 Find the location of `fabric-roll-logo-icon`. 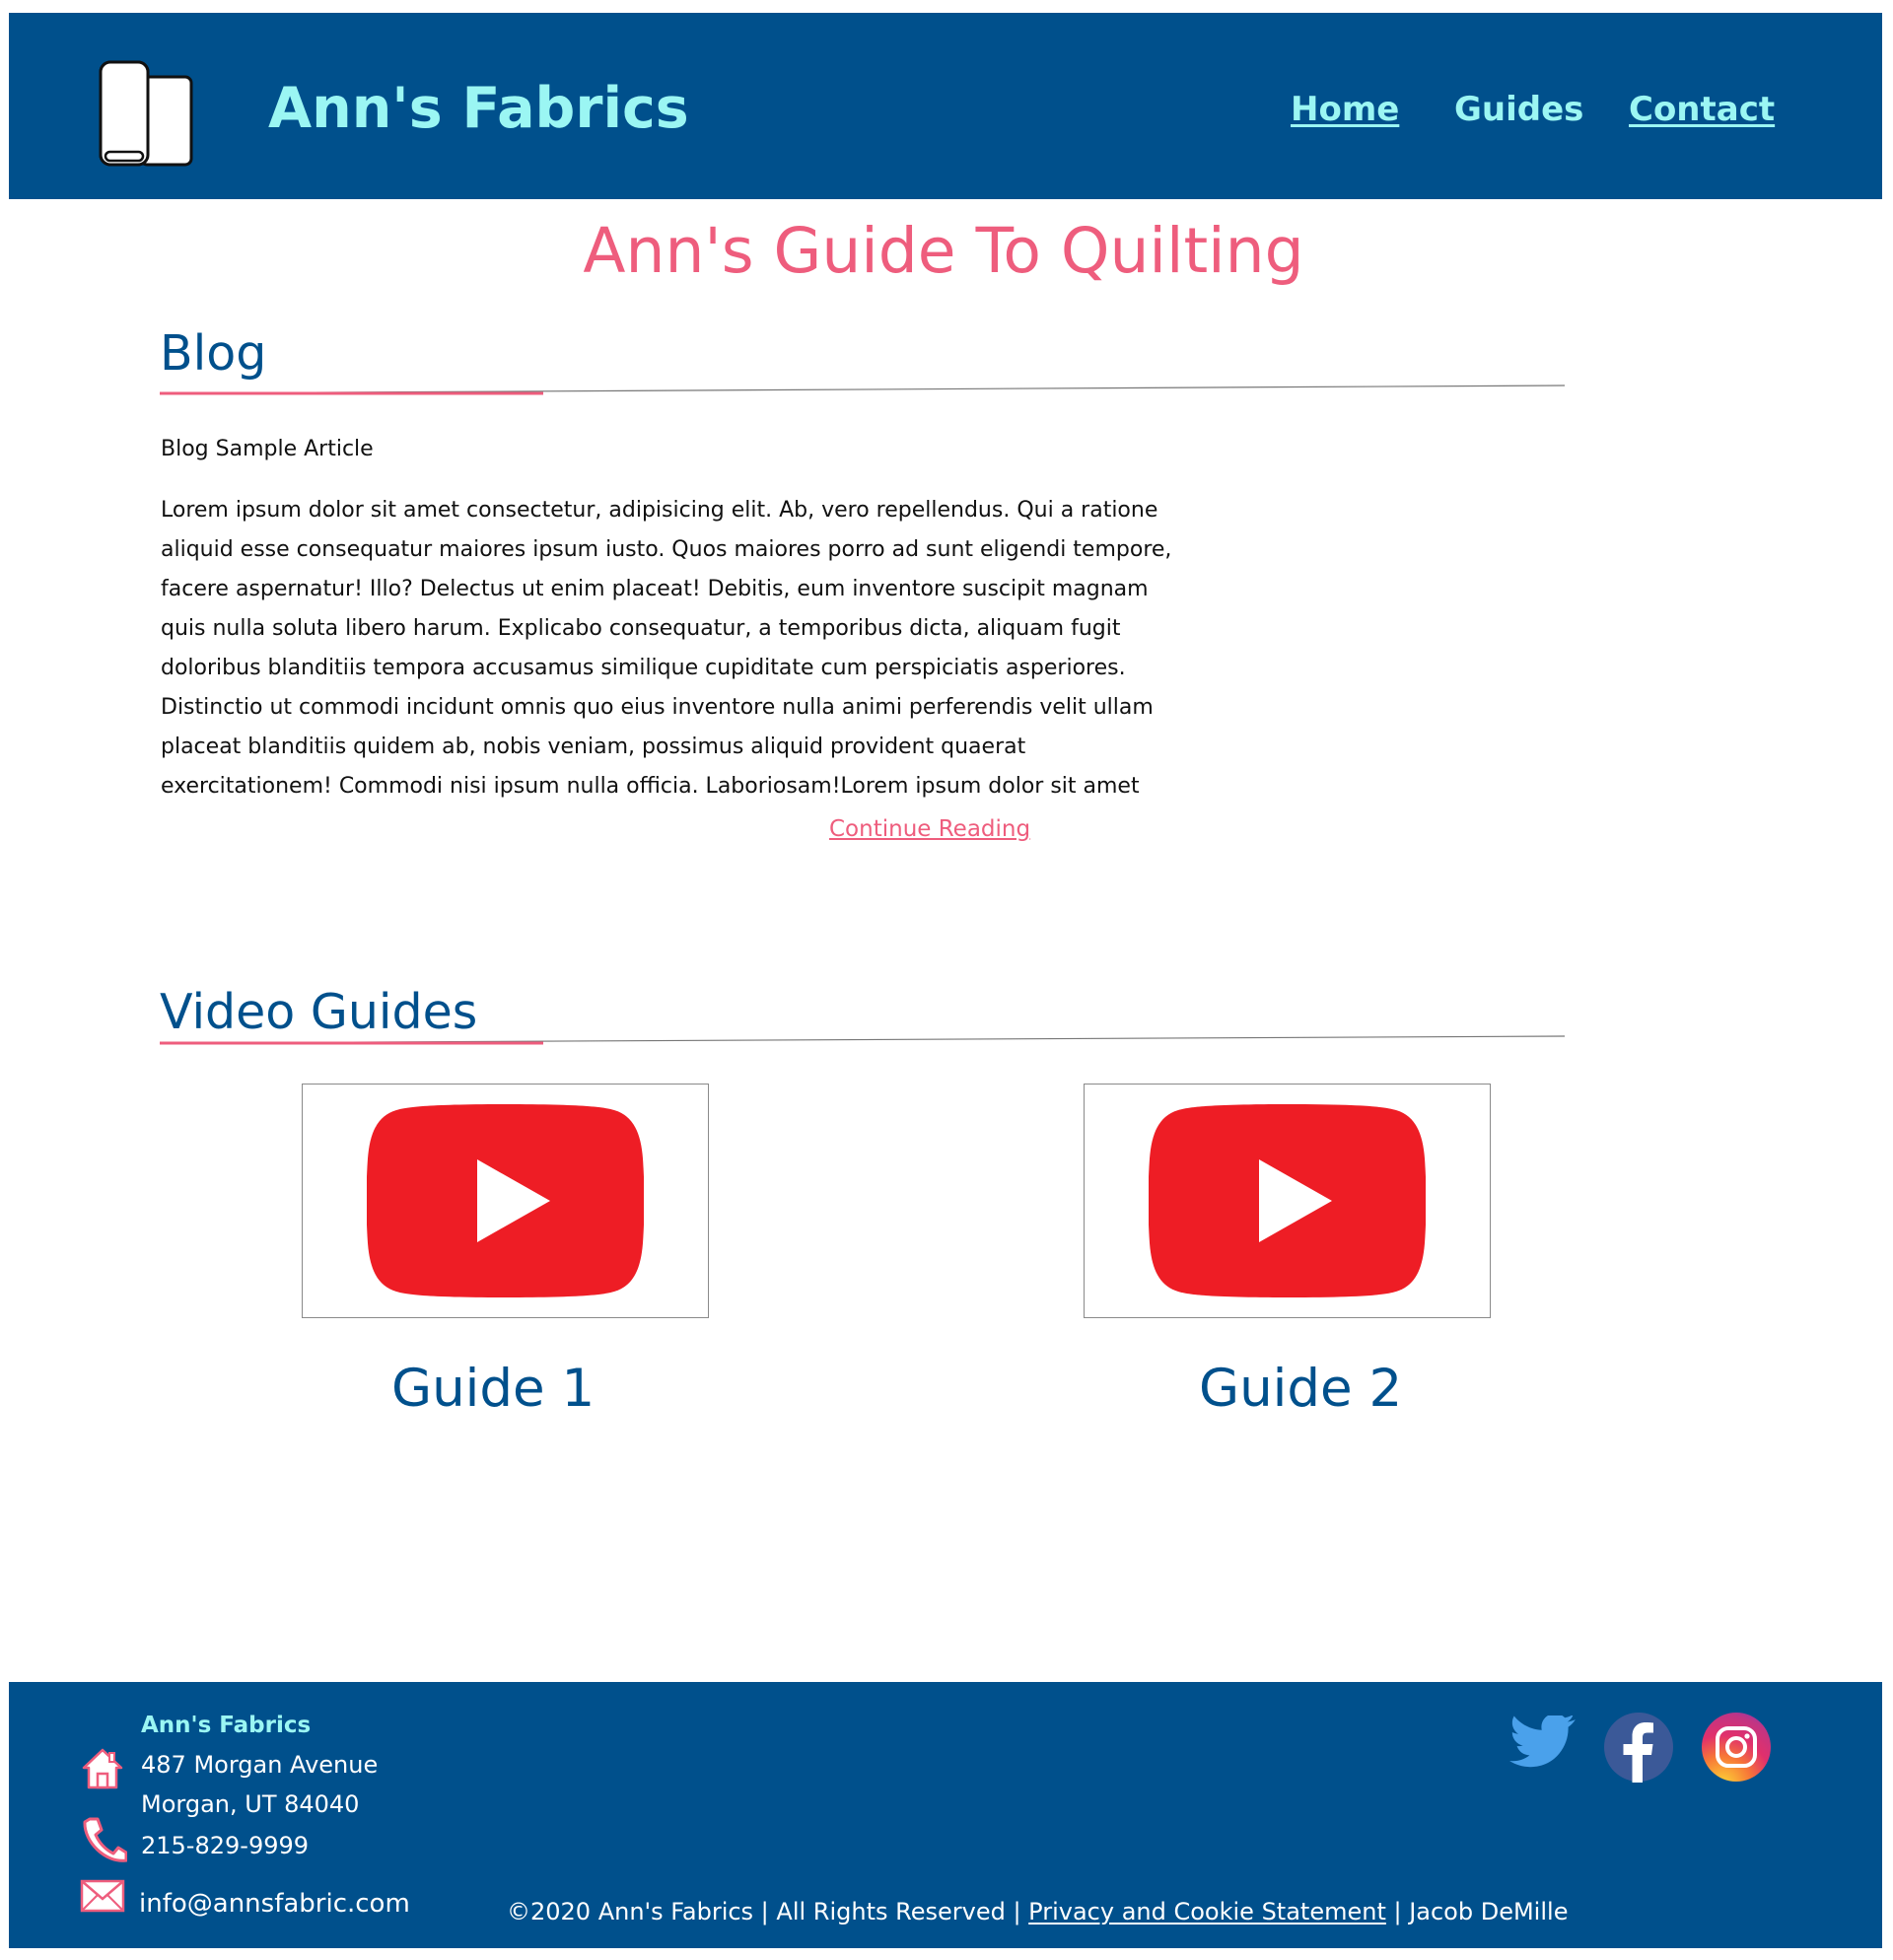

fabric-roll-logo-icon is located at coordinates (146, 113).